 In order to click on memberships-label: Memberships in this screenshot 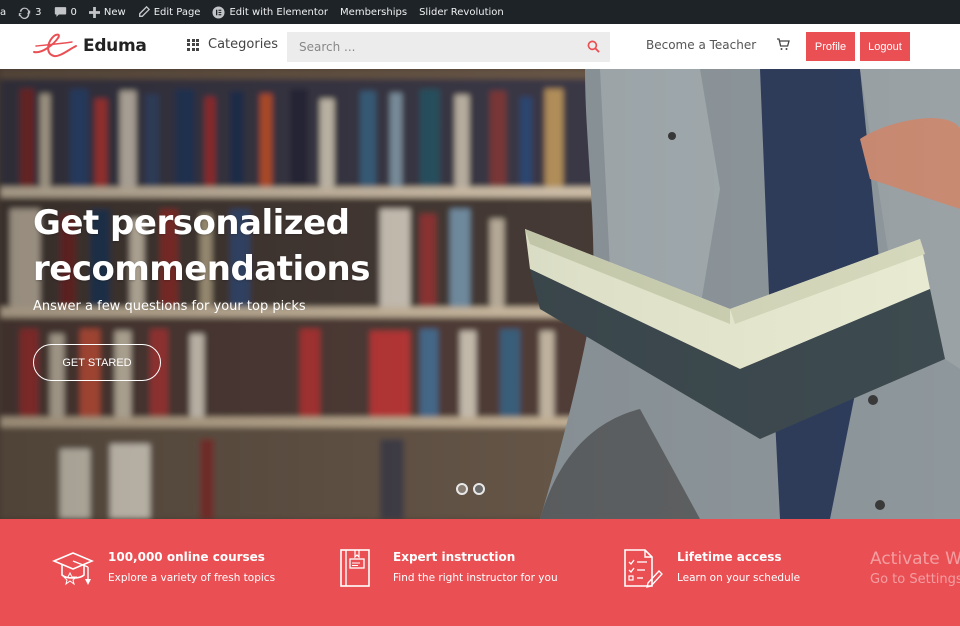, I will do `click(374, 12)`.